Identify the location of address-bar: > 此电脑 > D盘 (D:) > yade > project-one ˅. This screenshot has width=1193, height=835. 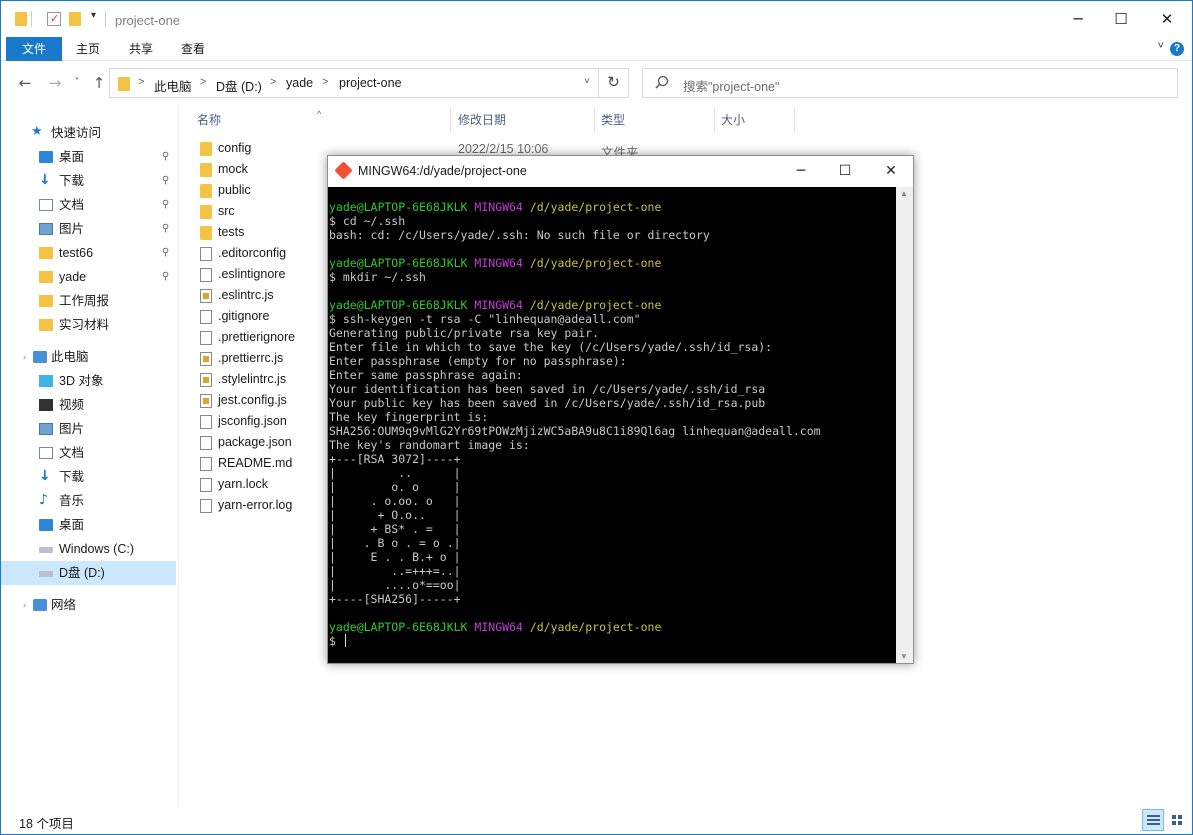
(354, 83).